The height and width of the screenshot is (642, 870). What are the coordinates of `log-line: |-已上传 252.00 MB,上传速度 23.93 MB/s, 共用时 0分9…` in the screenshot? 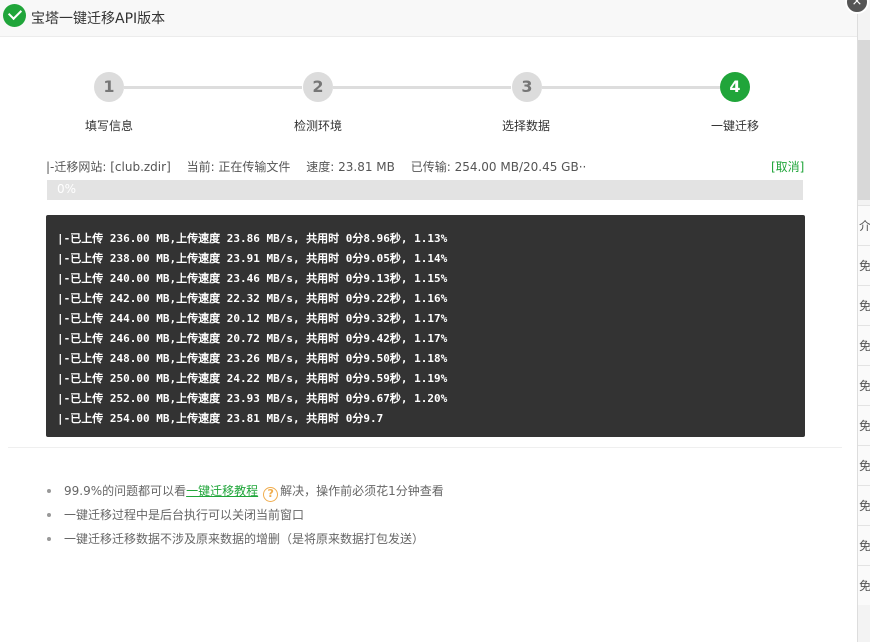 It's located at (252, 398).